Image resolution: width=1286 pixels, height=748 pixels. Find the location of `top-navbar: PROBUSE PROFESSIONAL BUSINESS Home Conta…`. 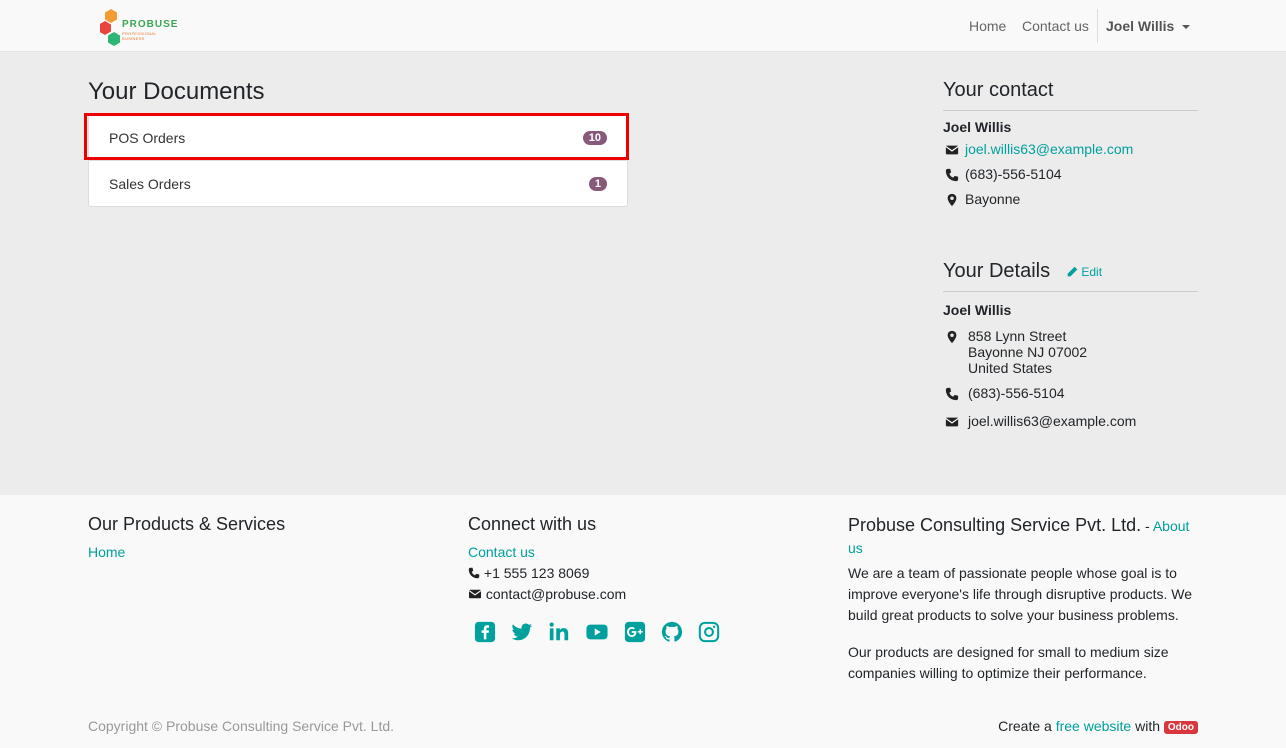

top-navbar: PROBUSE PROFESSIONAL BUSINESS Home Conta… is located at coordinates (643, 26).